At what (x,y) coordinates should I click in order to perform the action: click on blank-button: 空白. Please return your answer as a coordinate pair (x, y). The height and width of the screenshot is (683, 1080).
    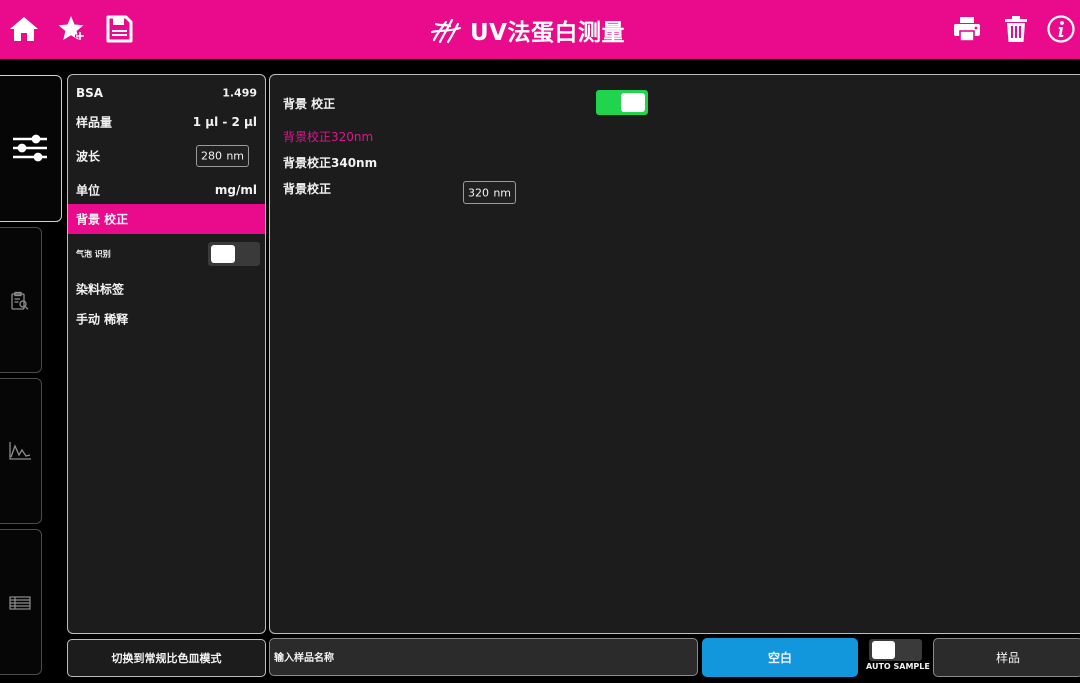
    Looking at the image, I should click on (780, 657).